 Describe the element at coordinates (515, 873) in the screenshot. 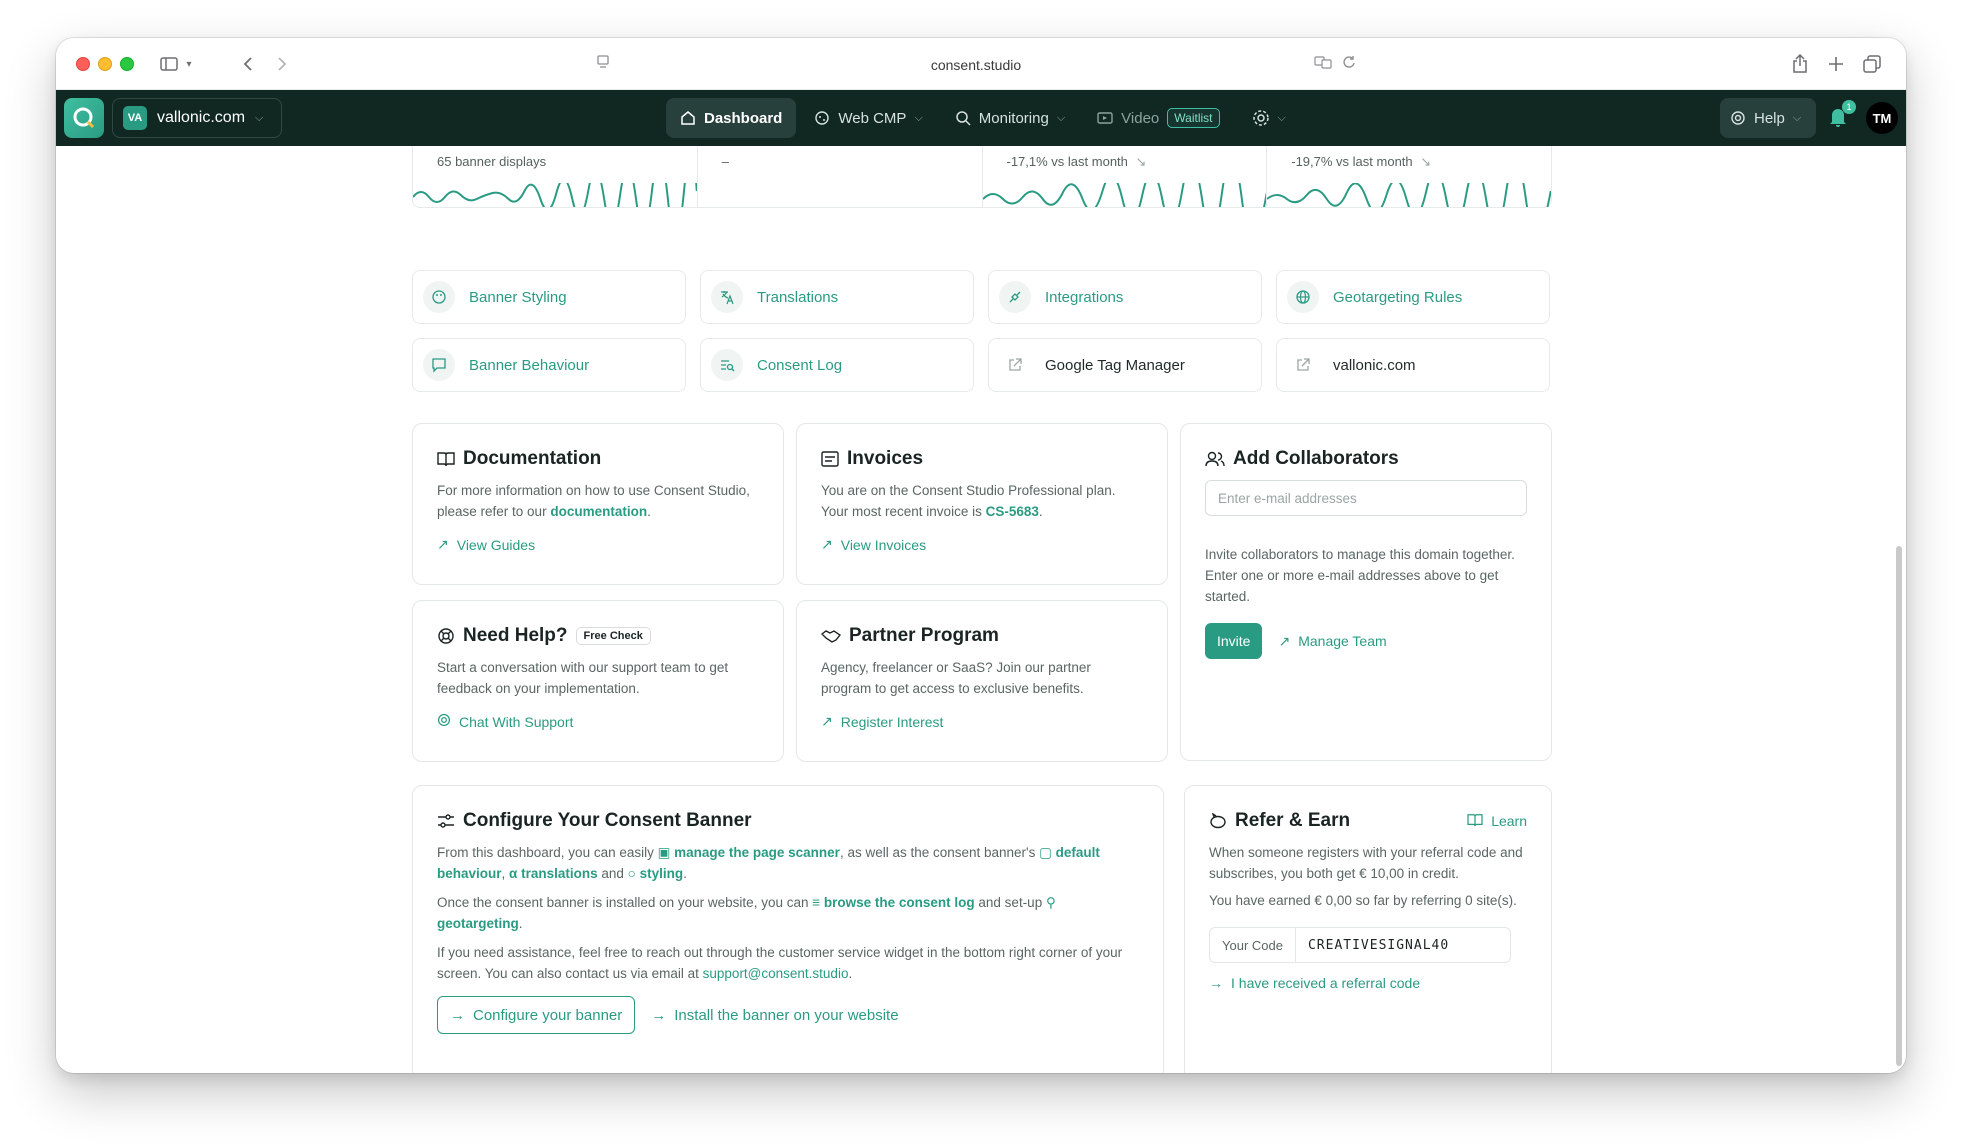

I see `translate-icon: α` at that location.